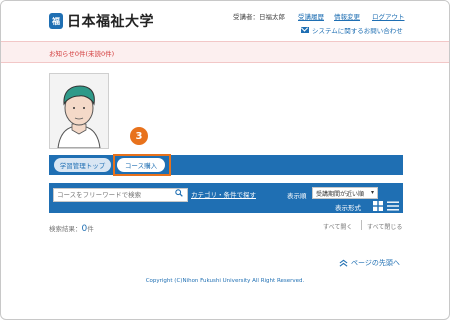 The width and height of the screenshot is (450, 320). I want to click on user-name: 受講者：日福太郎, so click(259, 17).